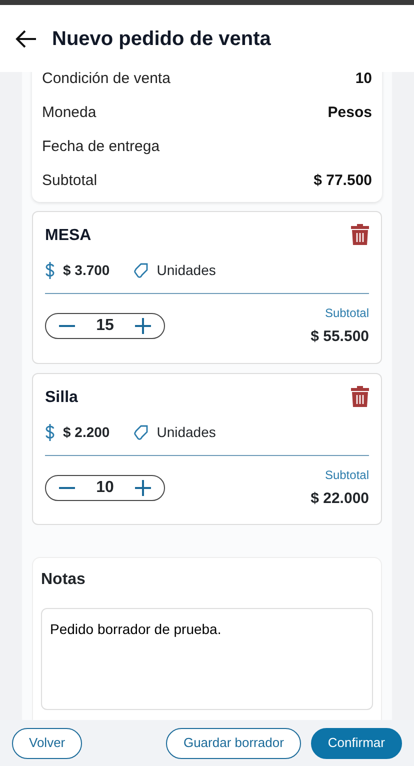 Image resolution: width=414 pixels, height=766 pixels. What do you see at coordinates (63, 580) in the screenshot?
I see `notes-title: Notas` at bounding box center [63, 580].